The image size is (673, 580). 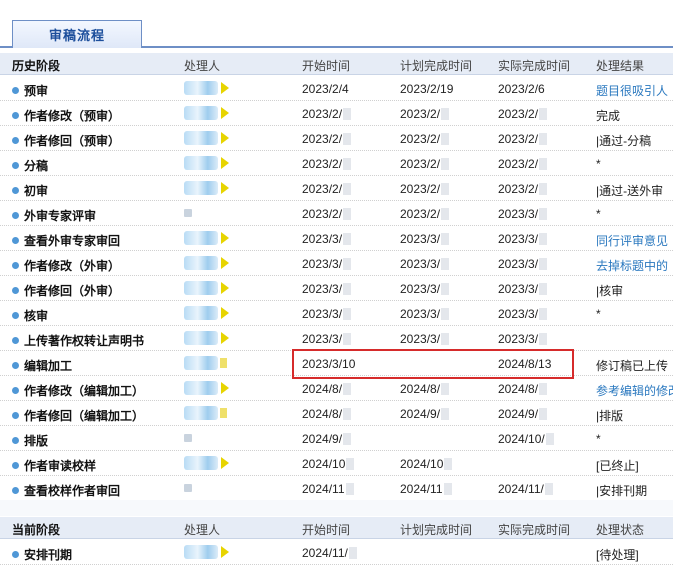 I want to click on table-row: 作者审读校样 2024/10 2024/10 [已终止], so click(x=336, y=463).